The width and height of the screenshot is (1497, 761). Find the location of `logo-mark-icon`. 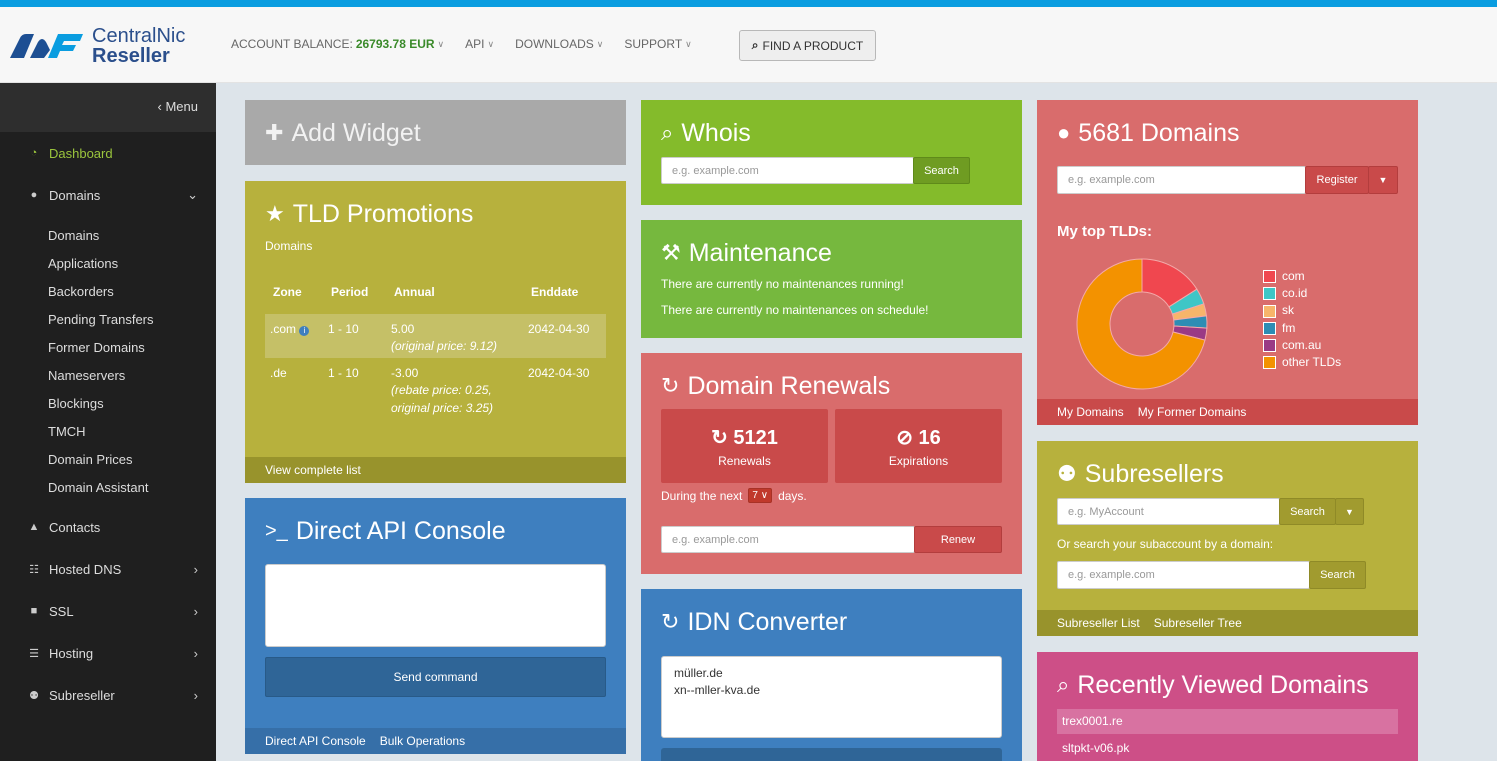

logo-mark-icon is located at coordinates (46, 46).